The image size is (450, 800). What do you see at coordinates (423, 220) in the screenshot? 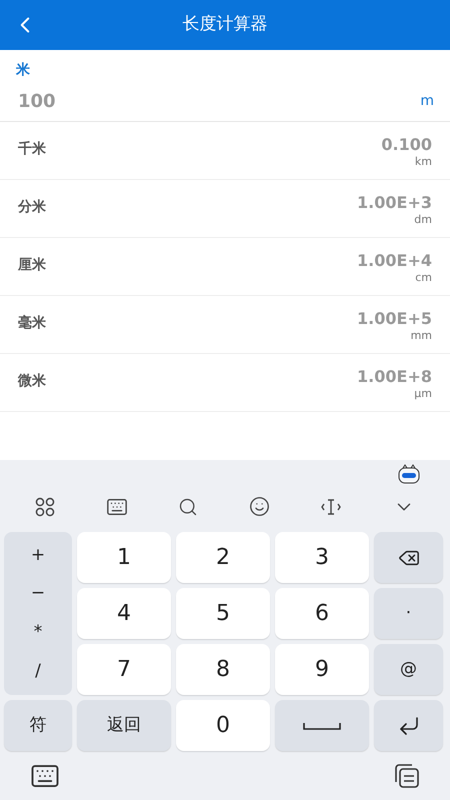
I see `result-unit: dm` at bounding box center [423, 220].